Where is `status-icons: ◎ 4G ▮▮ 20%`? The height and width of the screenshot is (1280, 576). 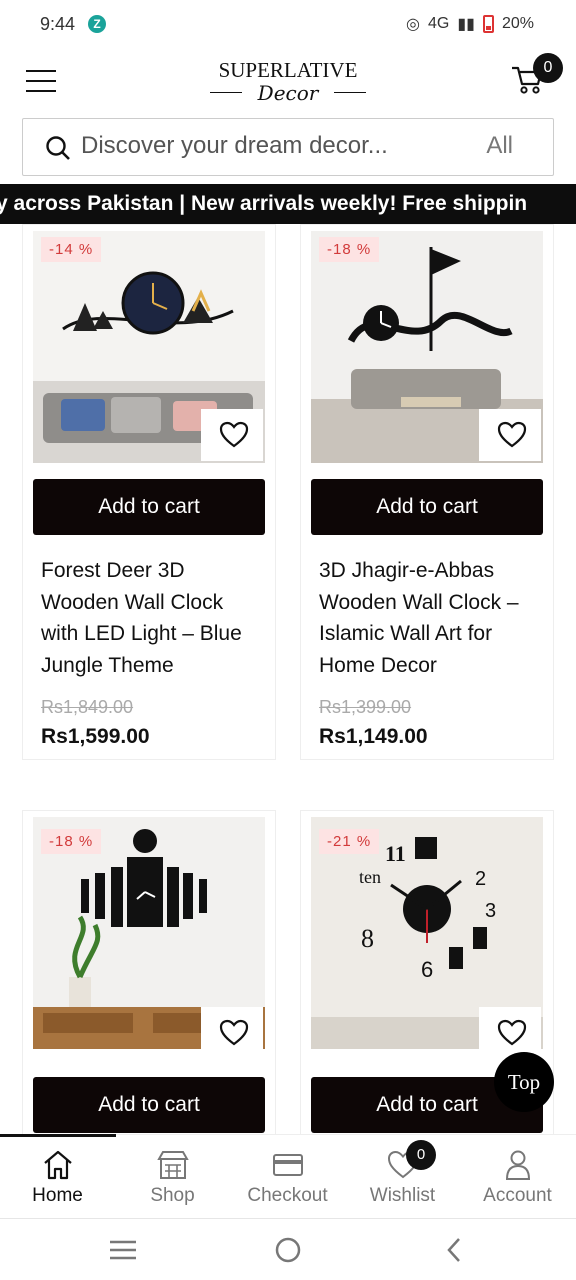
status-icons: ◎ 4G ▮▮ 20% is located at coordinates (470, 24).